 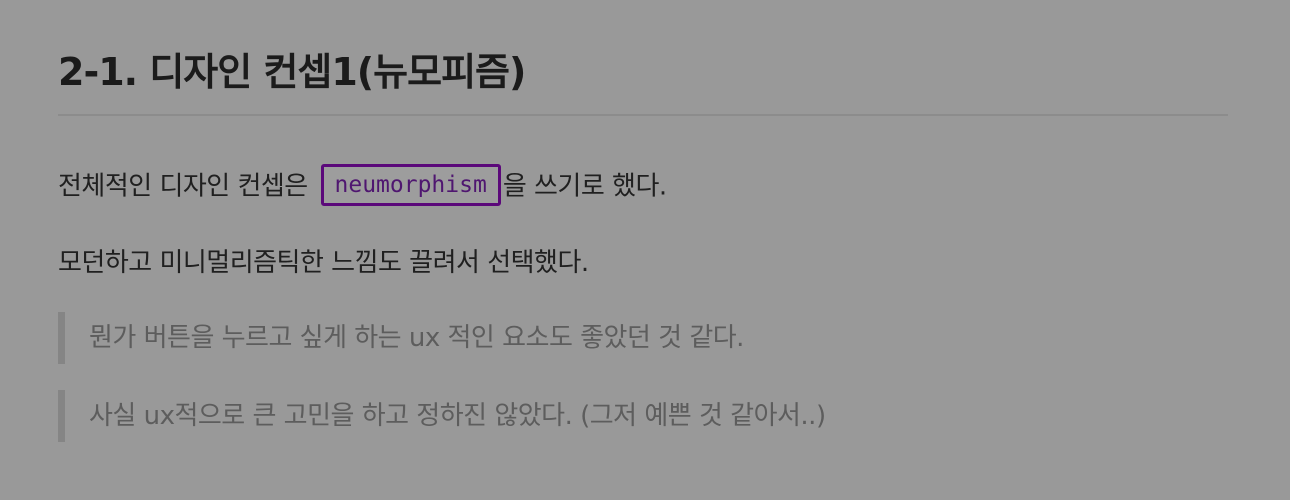 What do you see at coordinates (401, 338) in the screenshot?
I see `blockquote-ux-button: 뭔가 버튼을 누르고 싶게 하는 ux 적인 요소도 좋았던 것 같다.` at bounding box center [401, 338].